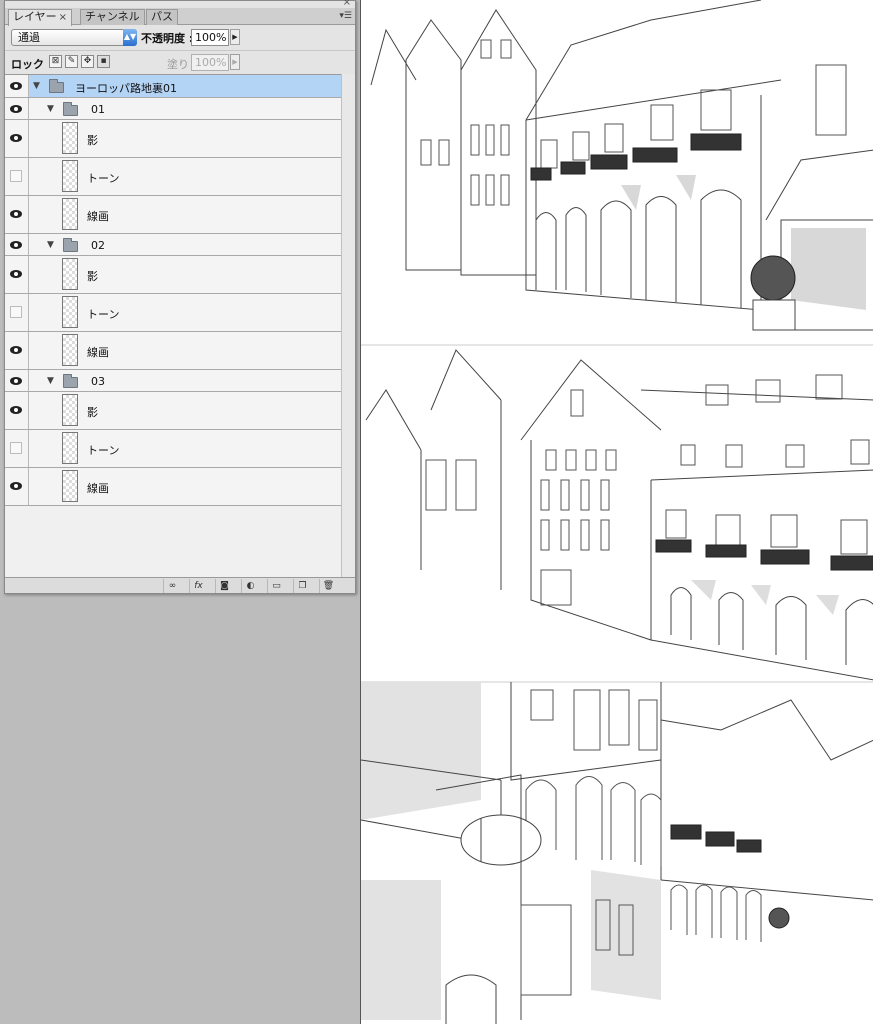 The width and height of the screenshot is (873, 1024). What do you see at coordinates (276, 586) in the screenshot?
I see `new-group-icon: ▭` at bounding box center [276, 586].